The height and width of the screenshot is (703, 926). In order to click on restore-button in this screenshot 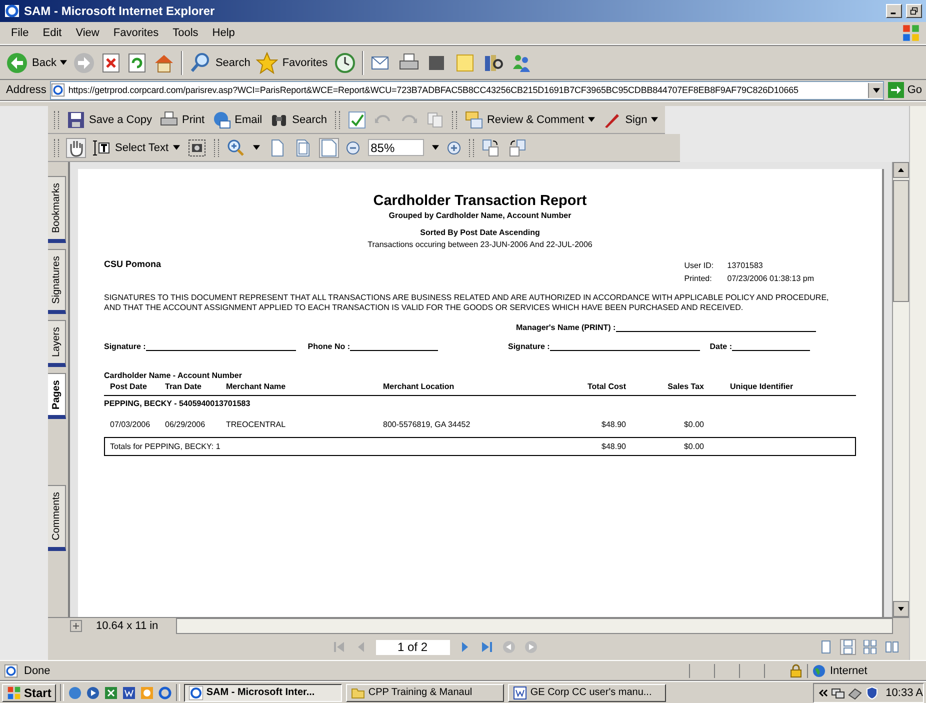, I will do `click(914, 11)`.